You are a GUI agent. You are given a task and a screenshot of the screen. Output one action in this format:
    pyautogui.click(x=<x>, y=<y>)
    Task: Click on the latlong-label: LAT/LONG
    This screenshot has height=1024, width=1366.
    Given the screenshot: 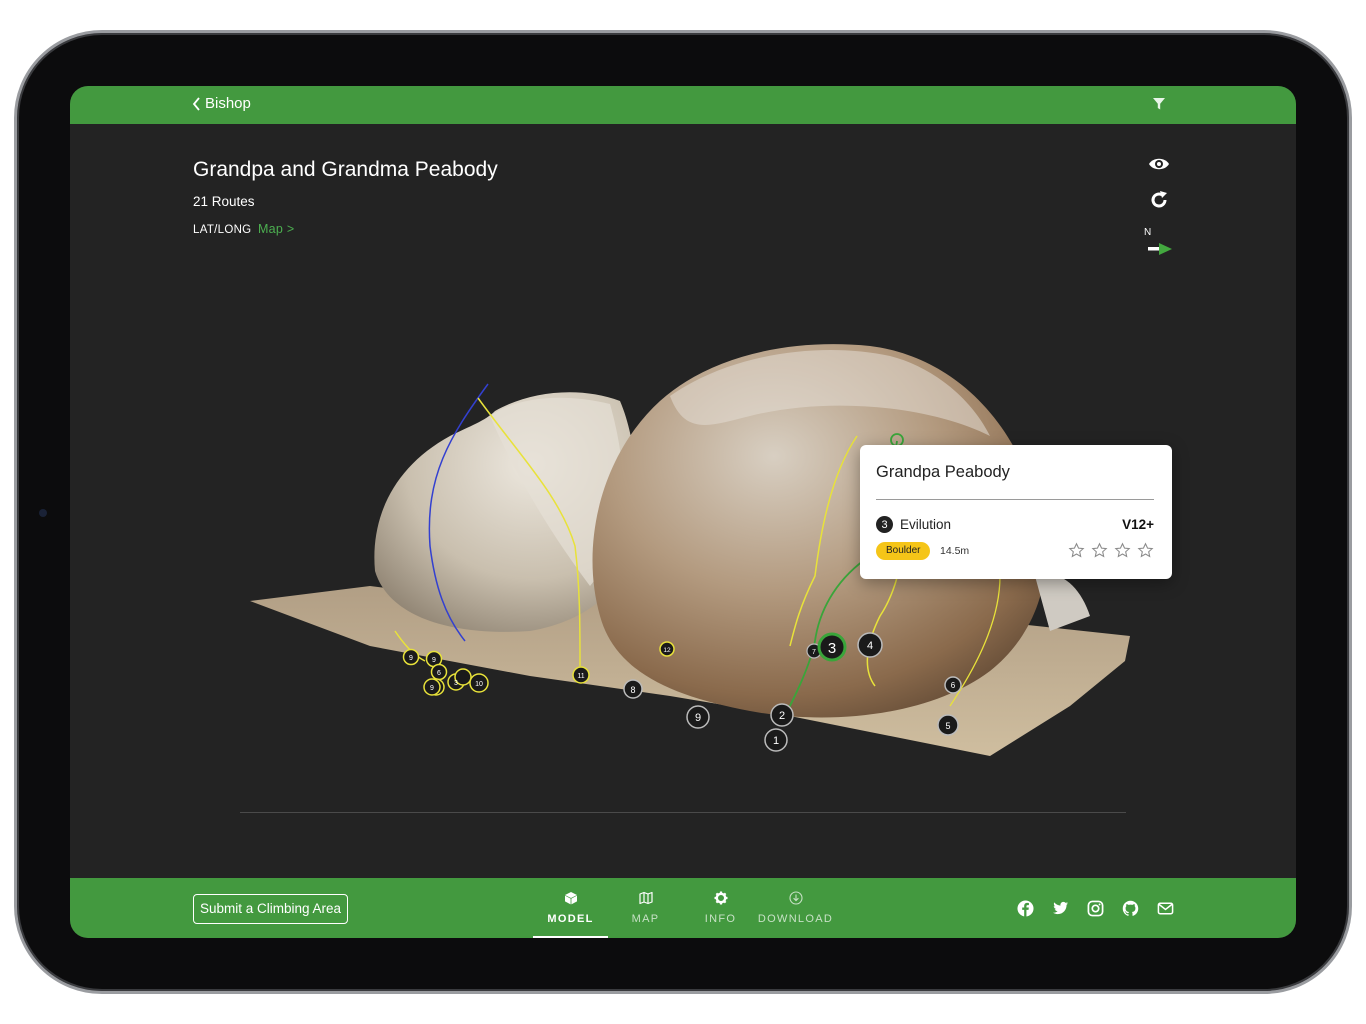 What is the action you would take?
    pyautogui.click(x=222, y=230)
    